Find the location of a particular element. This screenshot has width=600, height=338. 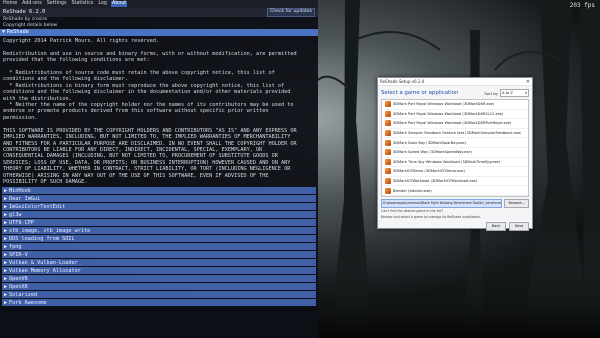

reshade-license-header: ▼ ReShade is located at coordinates (159, 32).